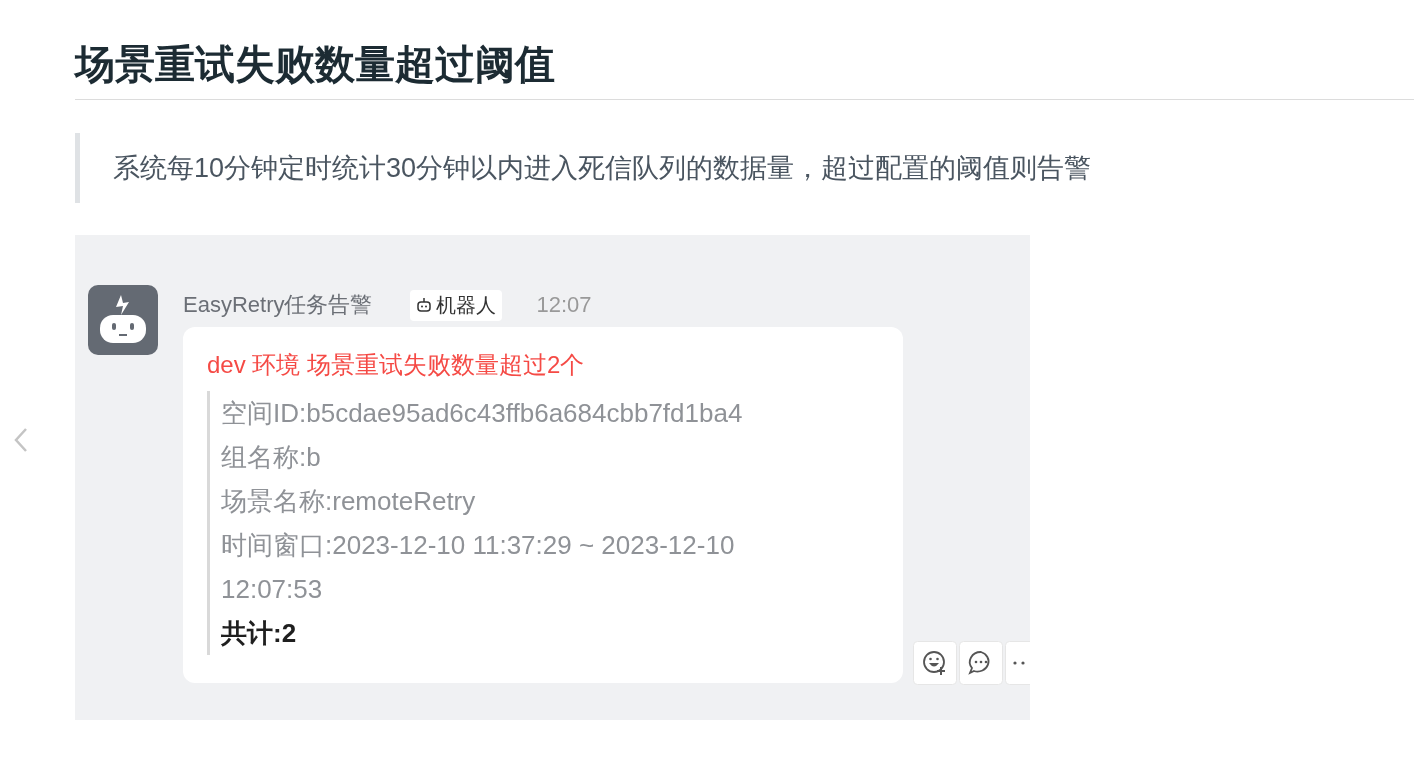 The image size is (1414, 774). What do you see at coordinates (935, 663) in the screenshot?
I see `add-reaction-icon` at bounding box center [935, 663].